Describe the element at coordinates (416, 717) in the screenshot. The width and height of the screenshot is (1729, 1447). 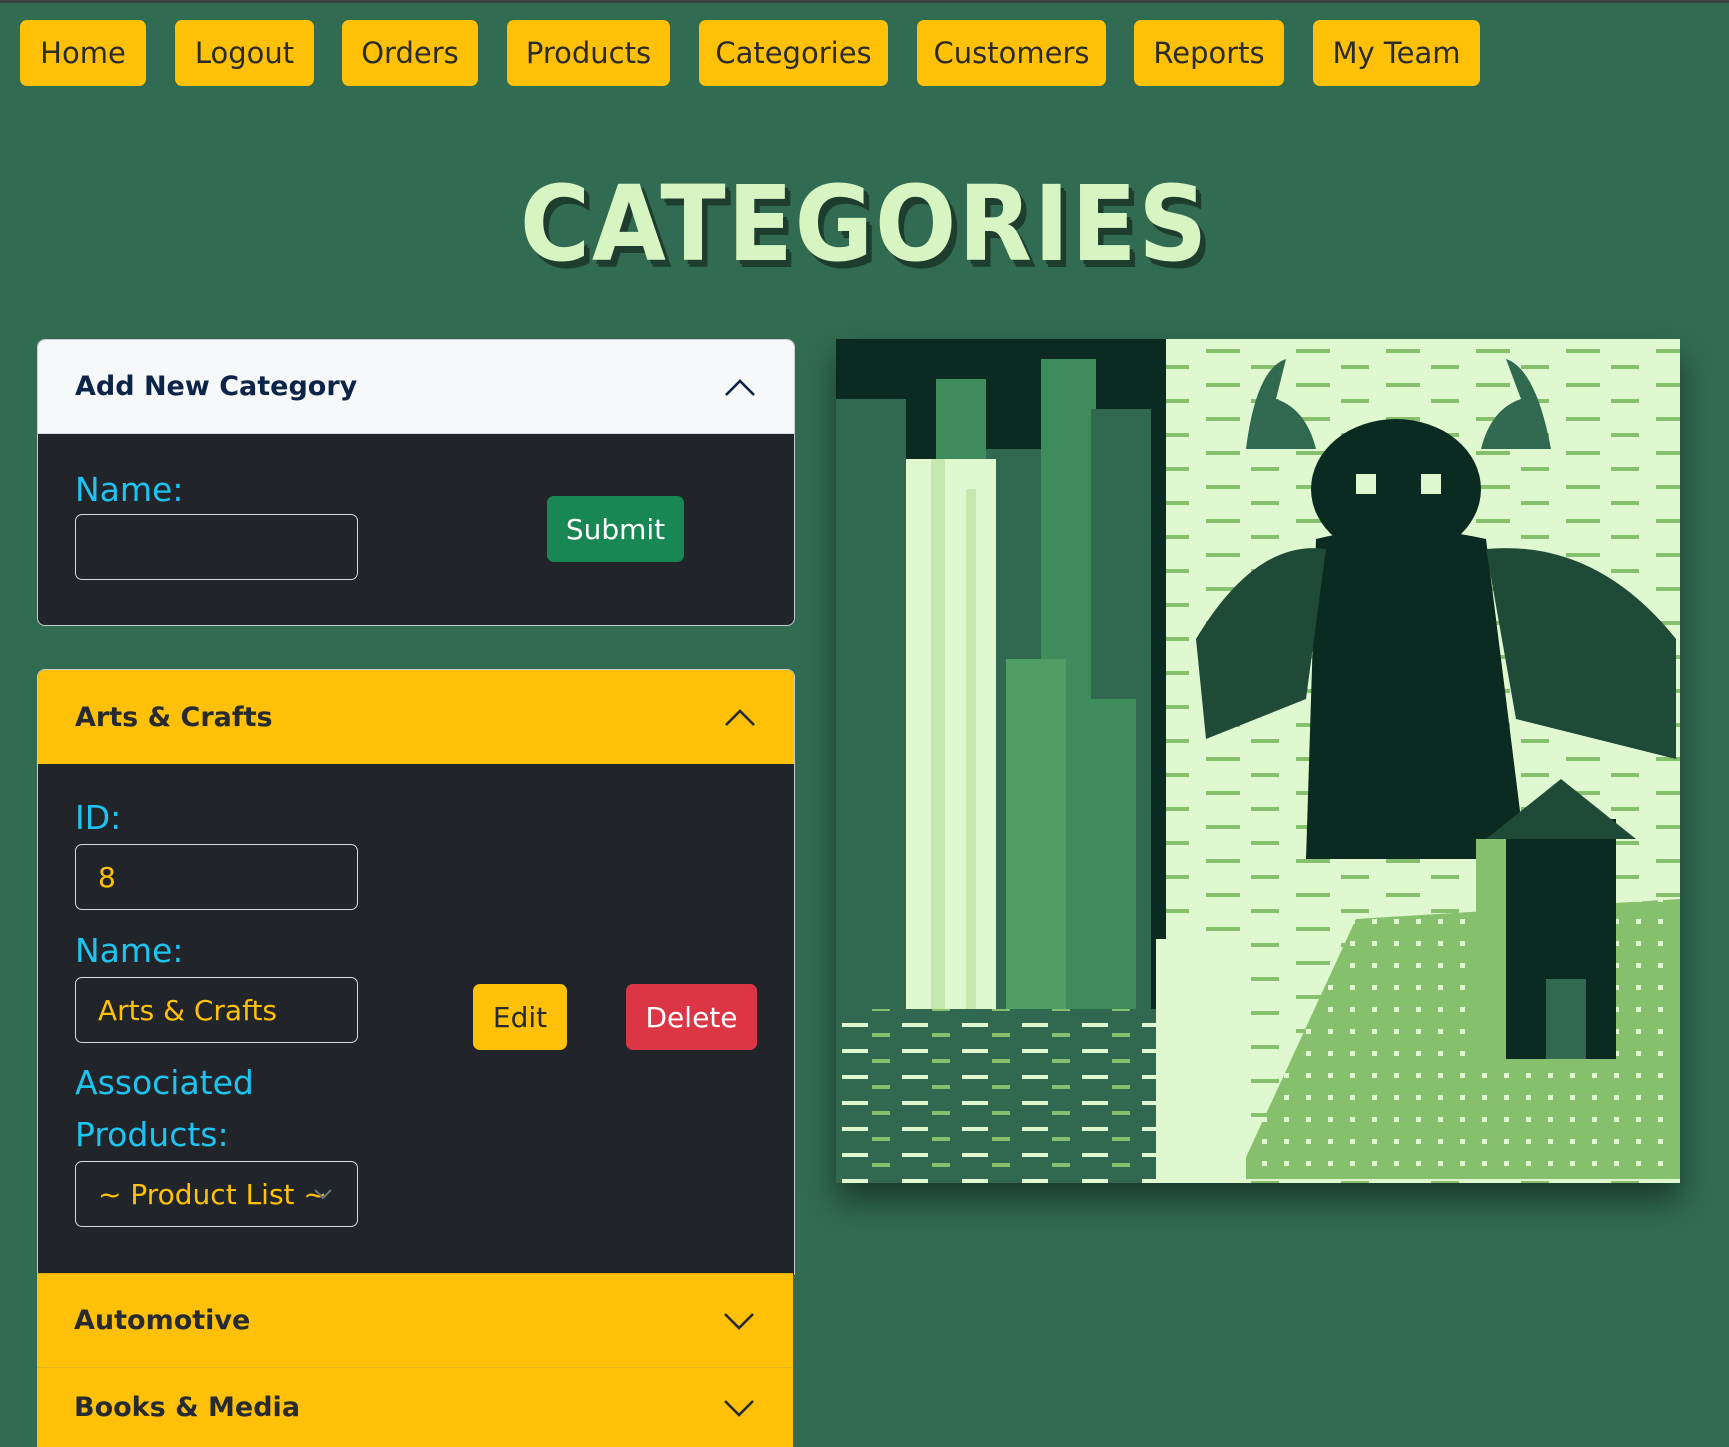
I see `category-header-arts-crafts: Arts & Crafts` at that location.